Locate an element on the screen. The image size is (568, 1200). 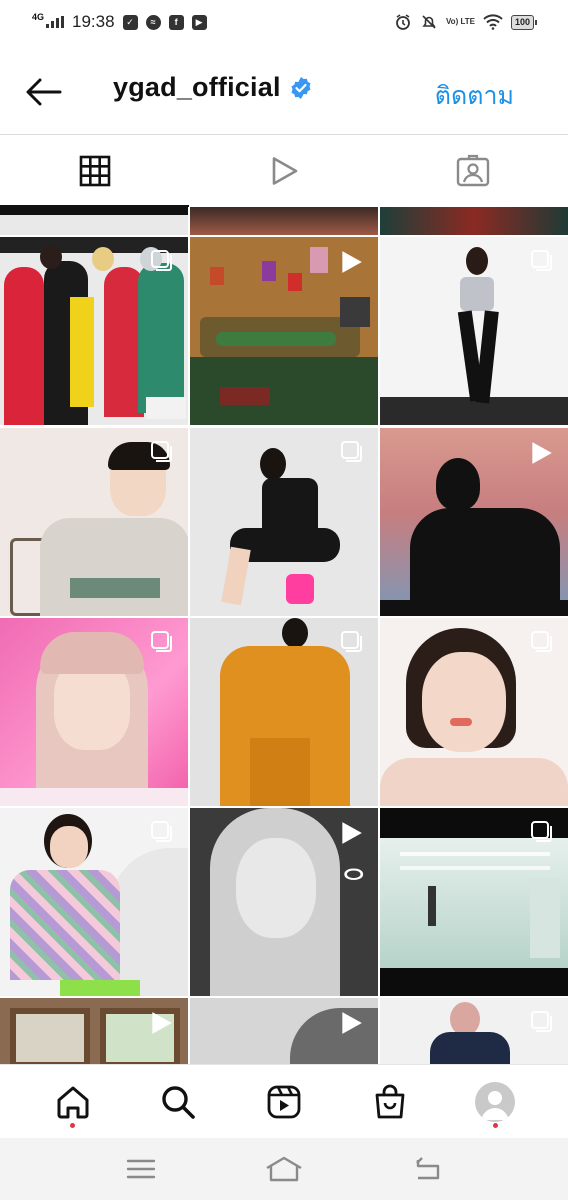
battery-indicator: 100 is located at coordinates (524, 22).